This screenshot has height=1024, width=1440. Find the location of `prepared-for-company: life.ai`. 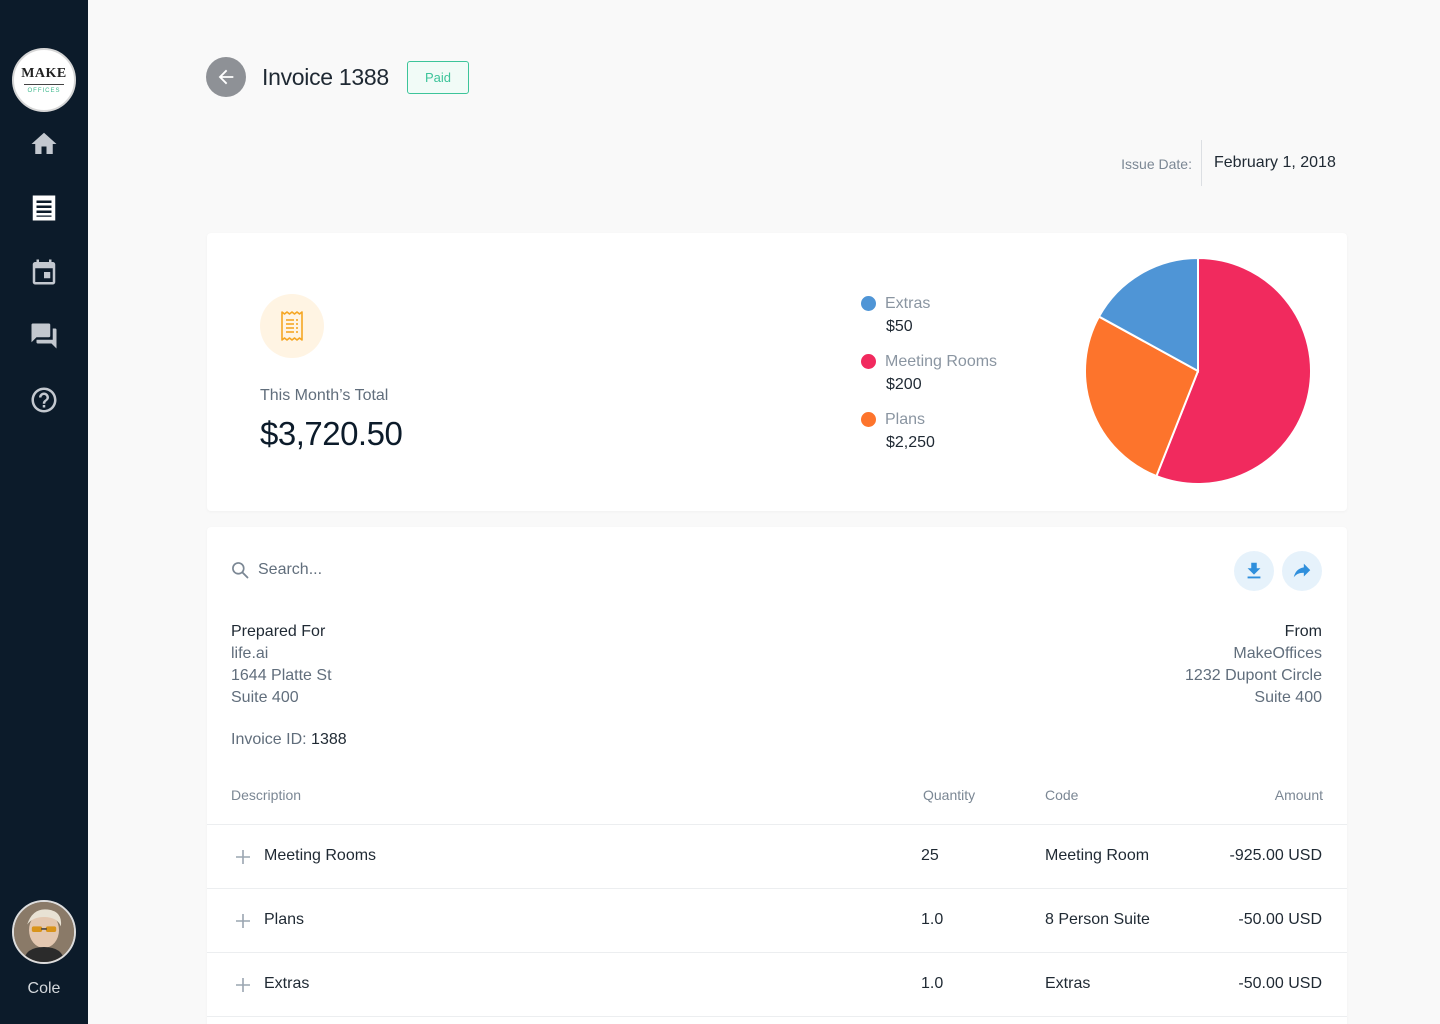

prepared-for-company: life.ai is located at coordinates (250, 653).